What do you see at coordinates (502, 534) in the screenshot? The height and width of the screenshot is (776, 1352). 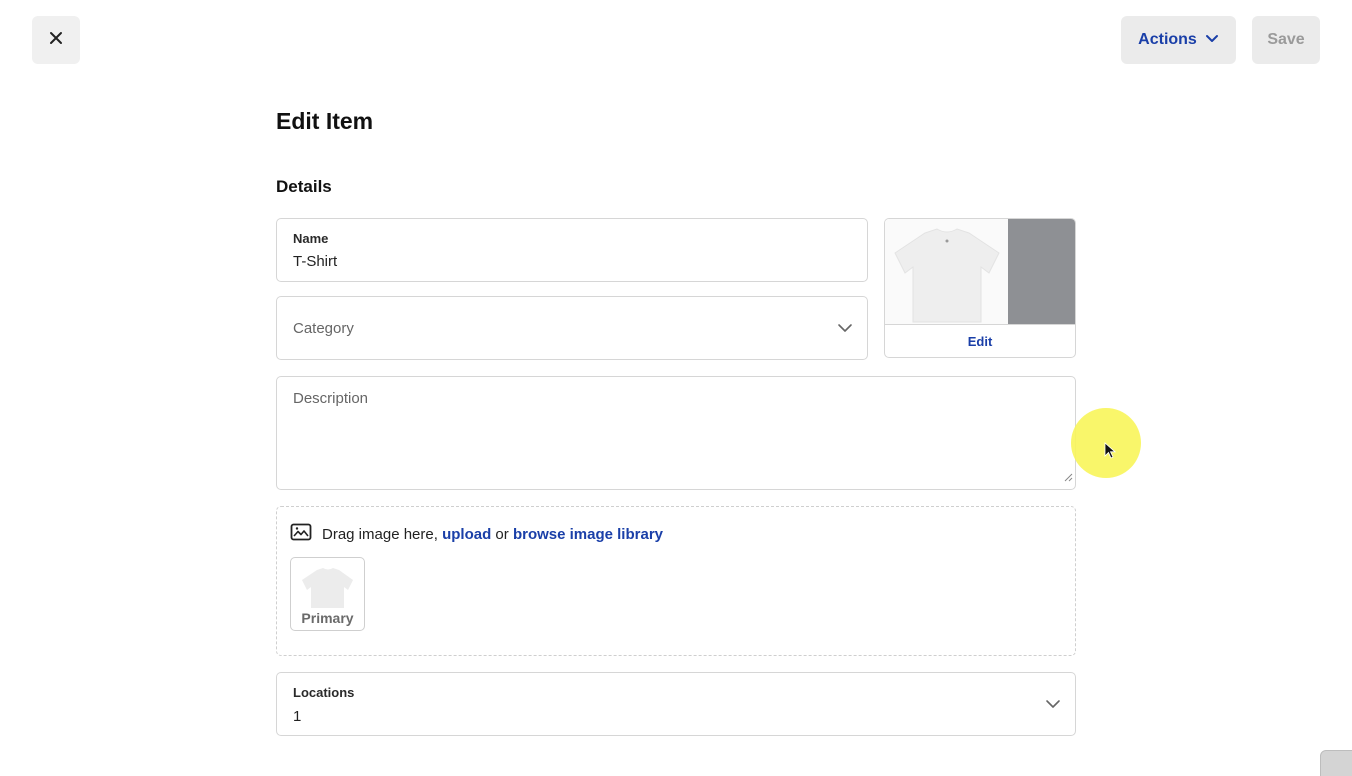 I see `dropzone-or: or` at bounding box center [502, 534].